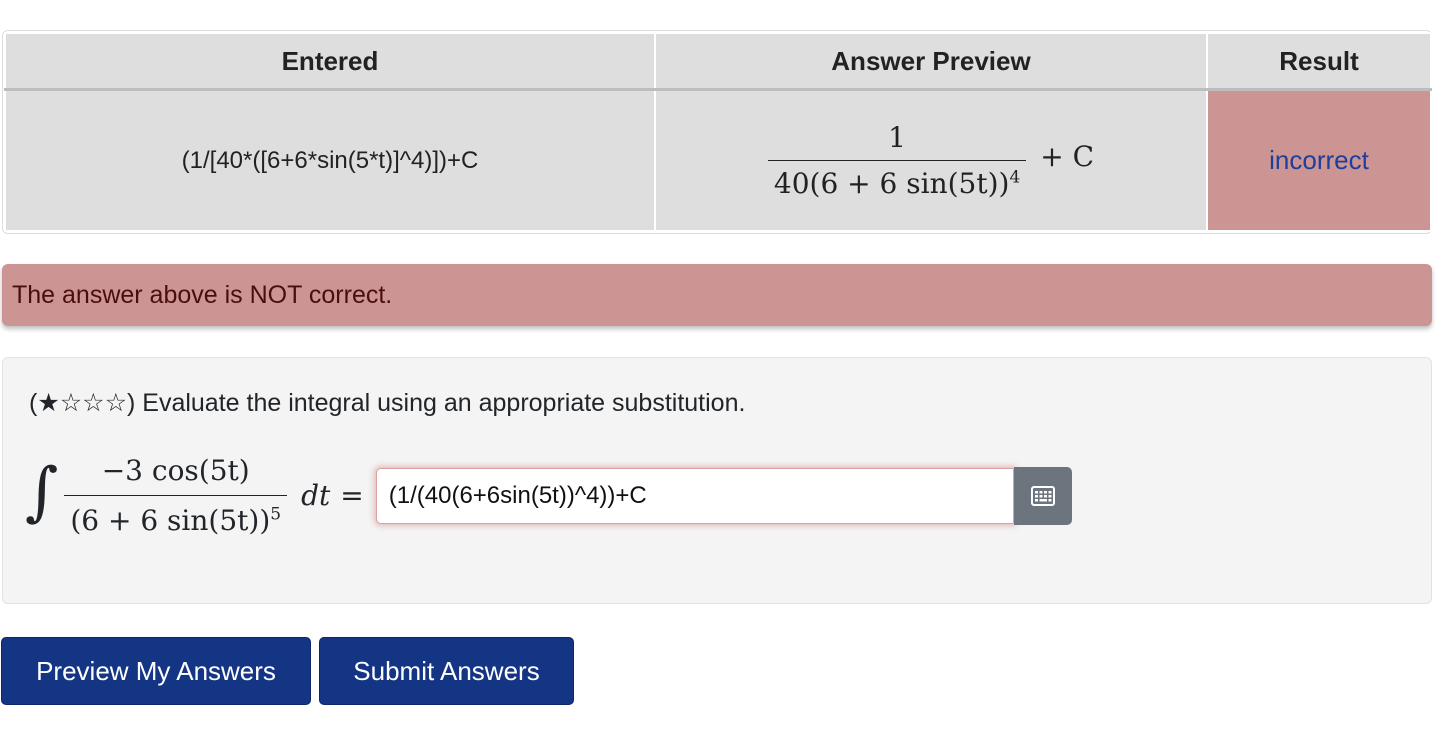 The image size is (1448, 734). I want to click on keypad-button, so click(1042, 495).